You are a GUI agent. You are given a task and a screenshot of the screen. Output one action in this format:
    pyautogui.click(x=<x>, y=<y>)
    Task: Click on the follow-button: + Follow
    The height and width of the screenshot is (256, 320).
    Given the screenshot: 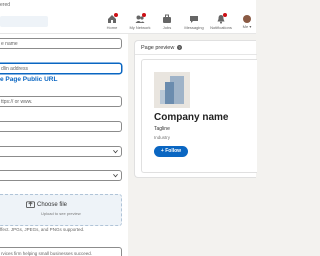 What is the action you would take?
    pyautogui.click(x=171, y=151)
    